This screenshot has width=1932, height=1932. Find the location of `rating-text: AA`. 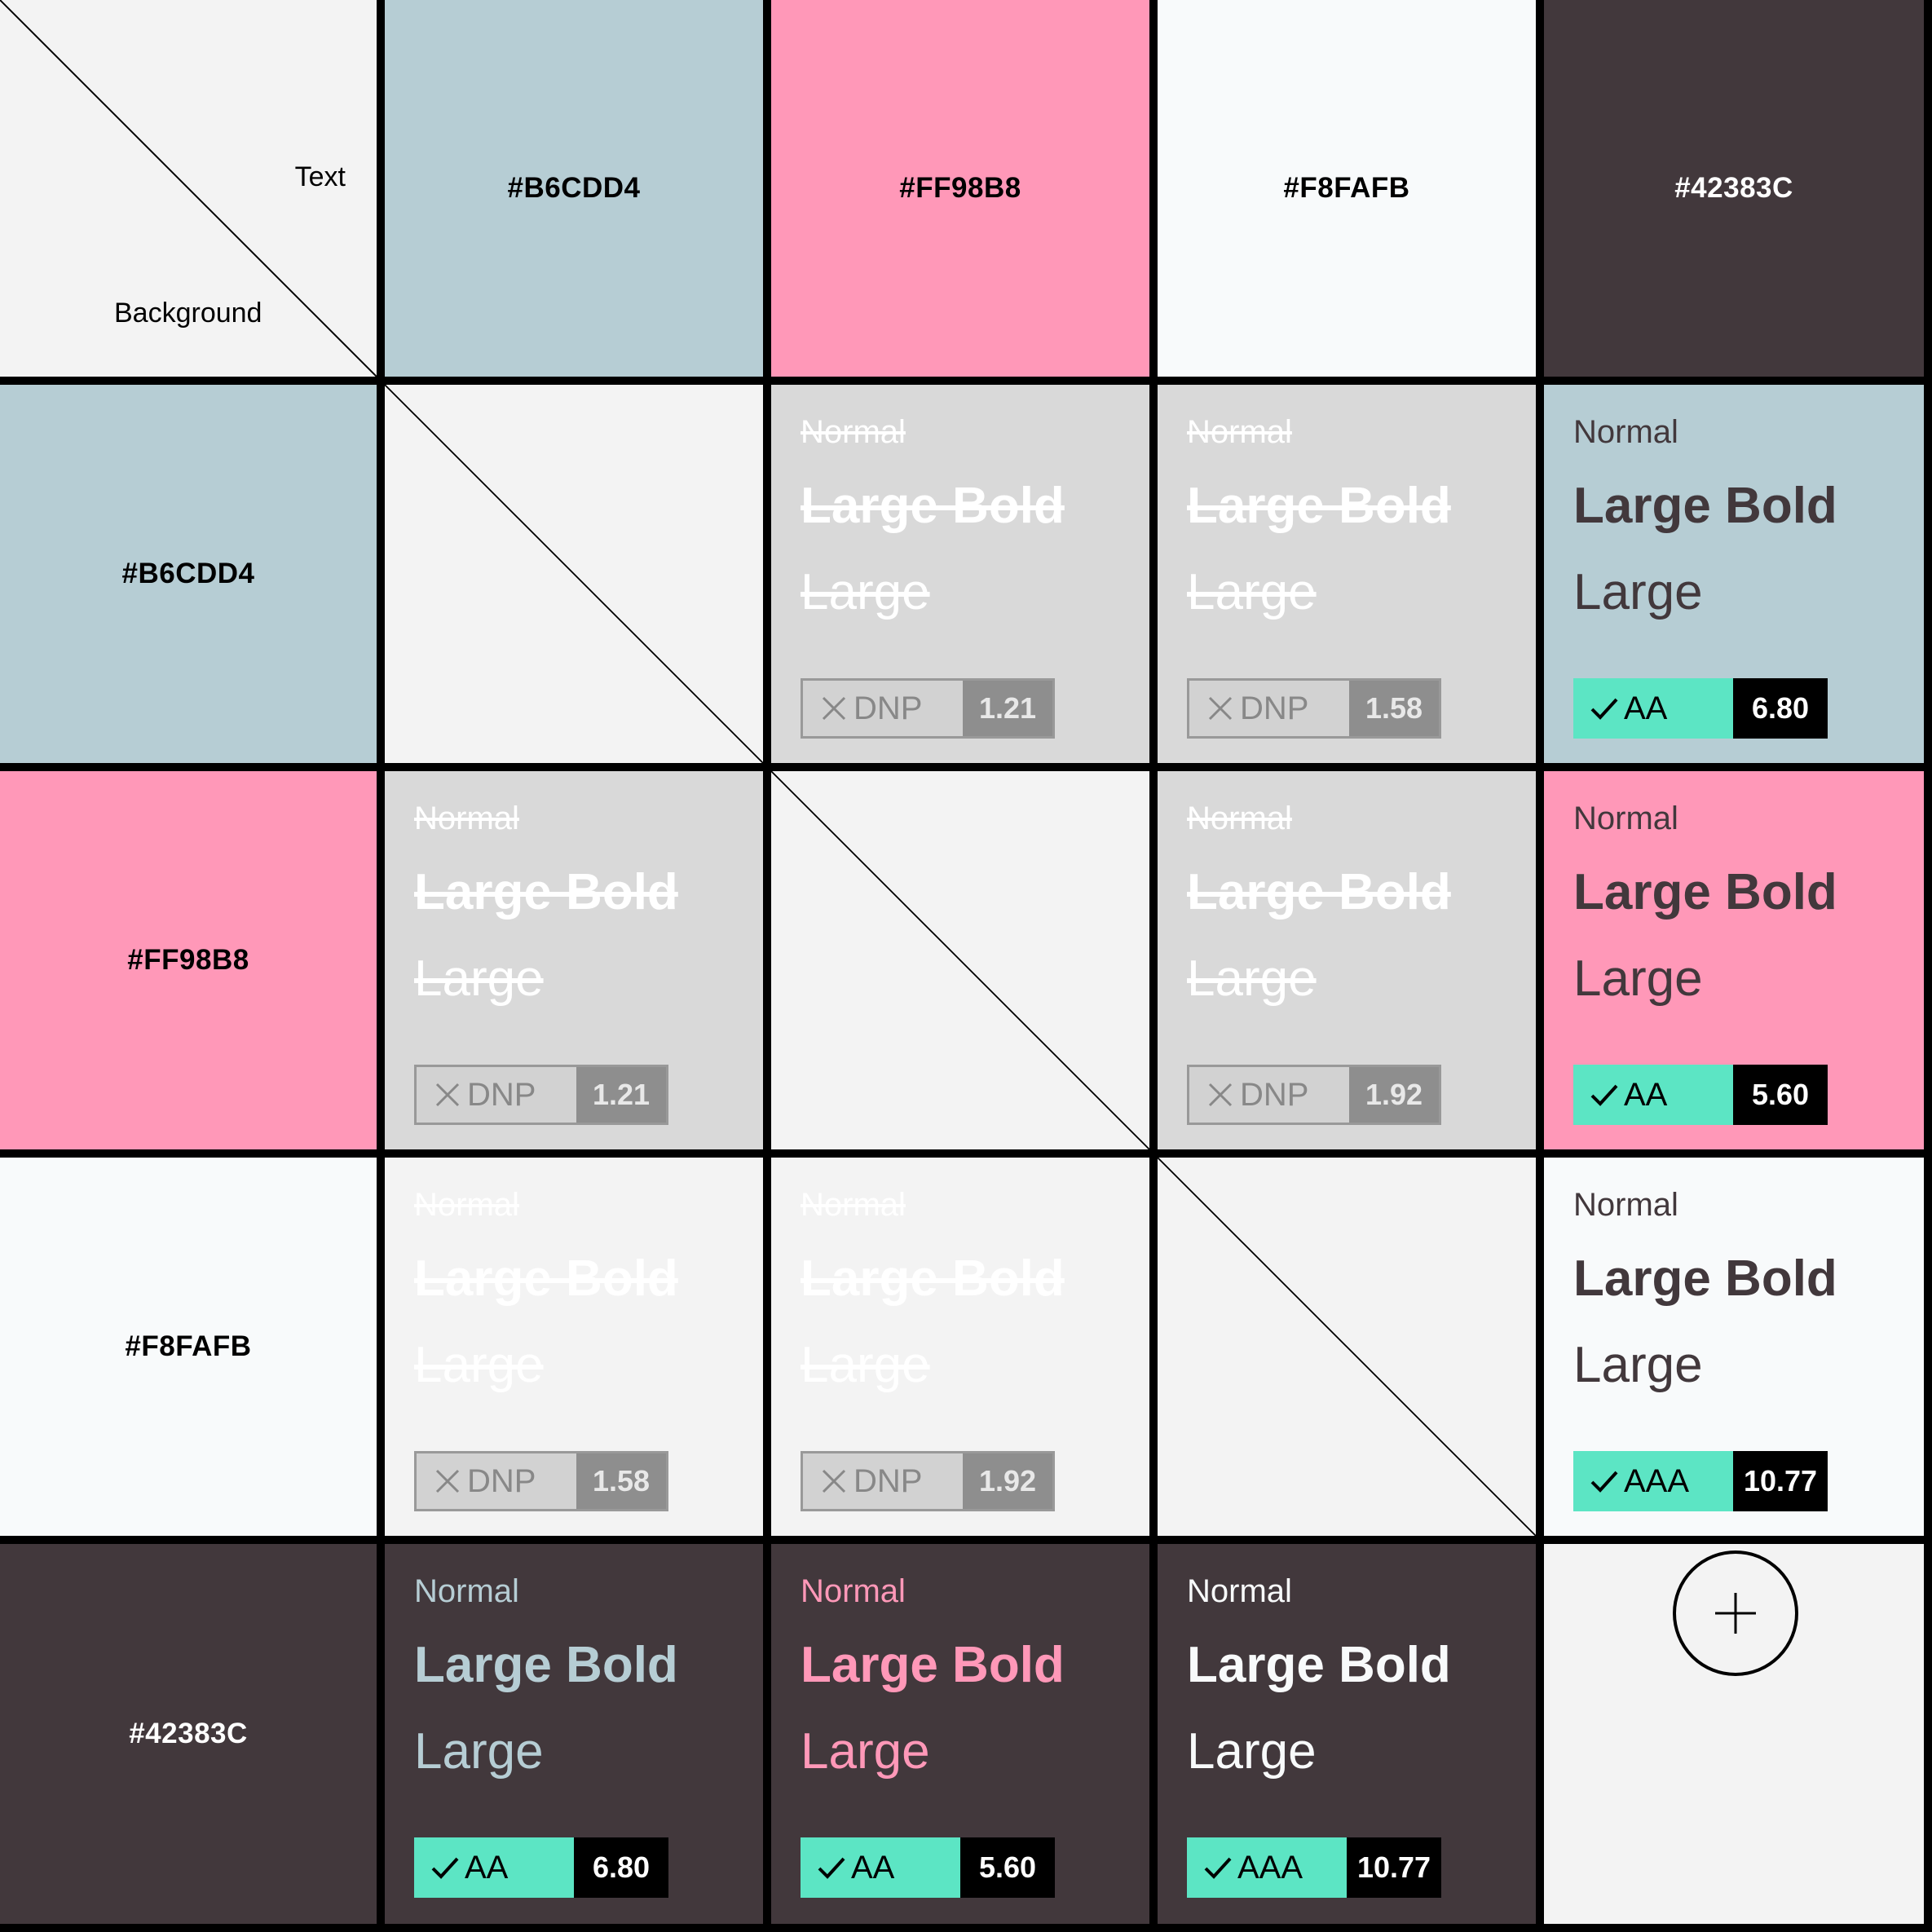

rating-text: AA is located at coordinates (1646, 1094).